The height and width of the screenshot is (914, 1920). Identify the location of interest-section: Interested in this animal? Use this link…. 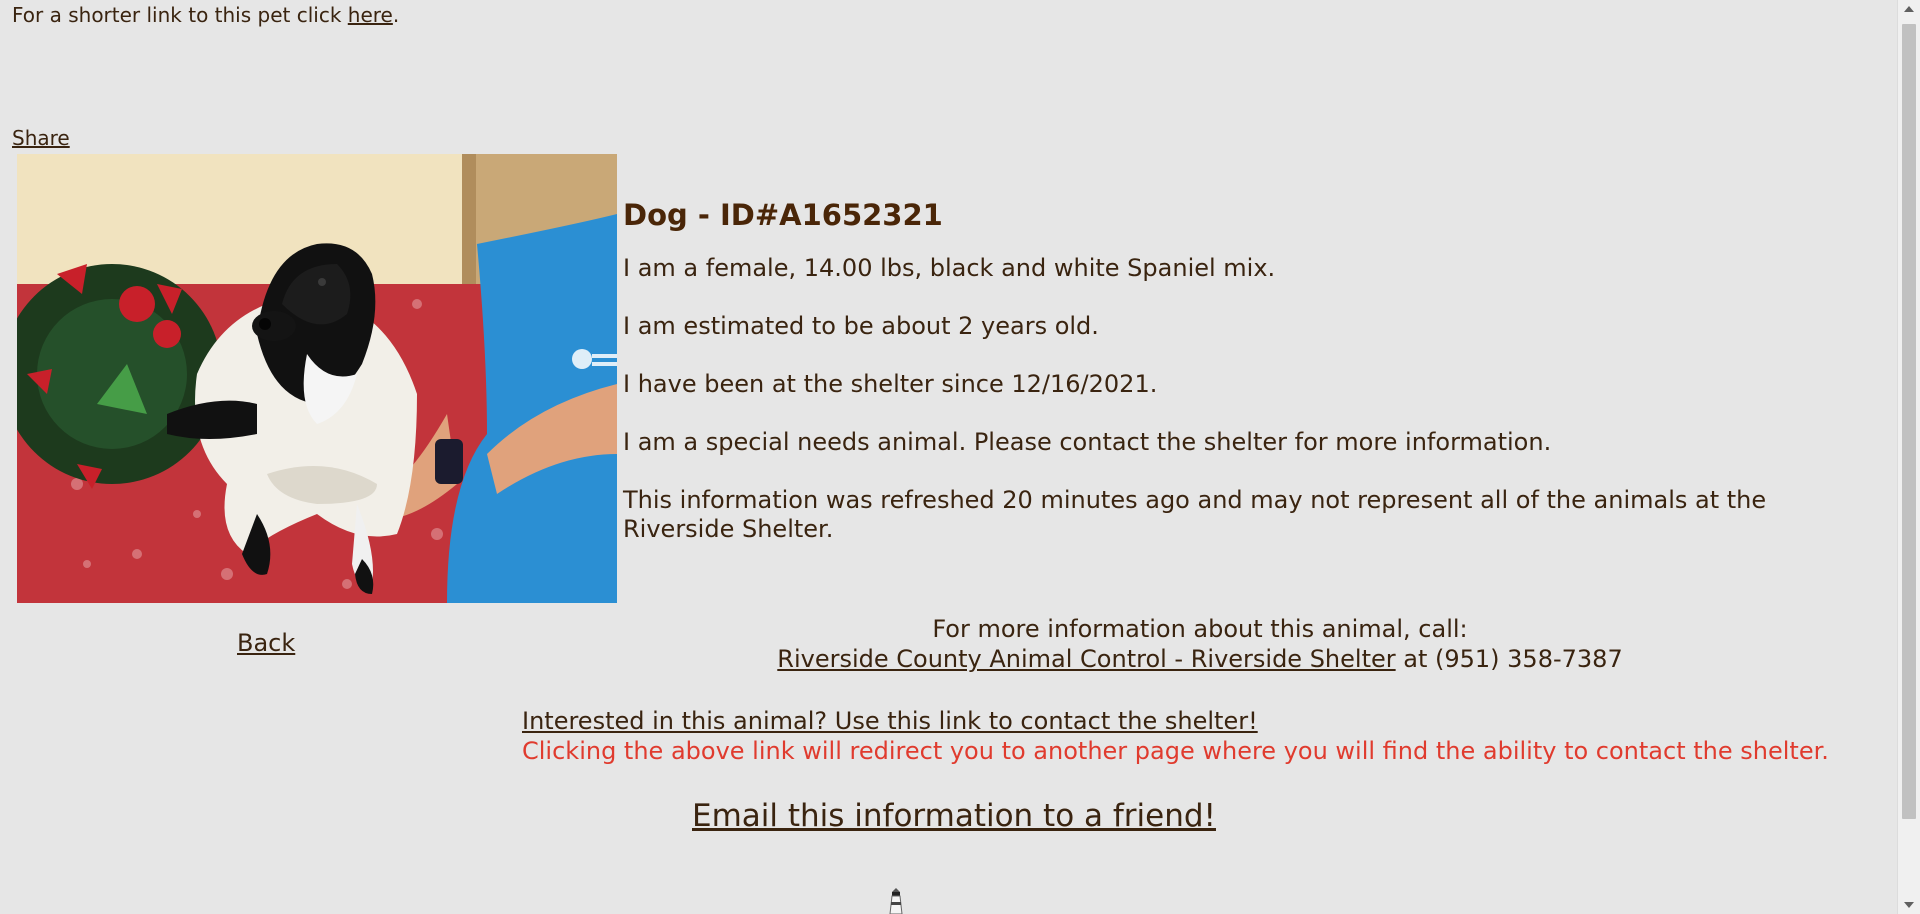
(1175, 736).